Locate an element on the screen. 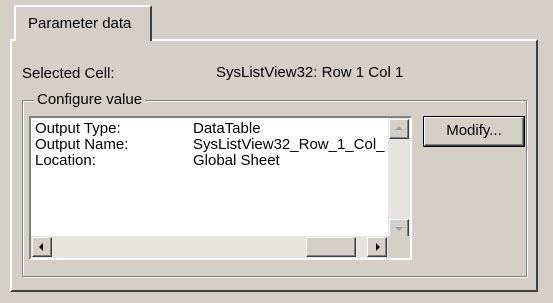 This screenshot has width=553, height=303. tab-parameter-data: Parameter data is located at coordinates (83, 23).